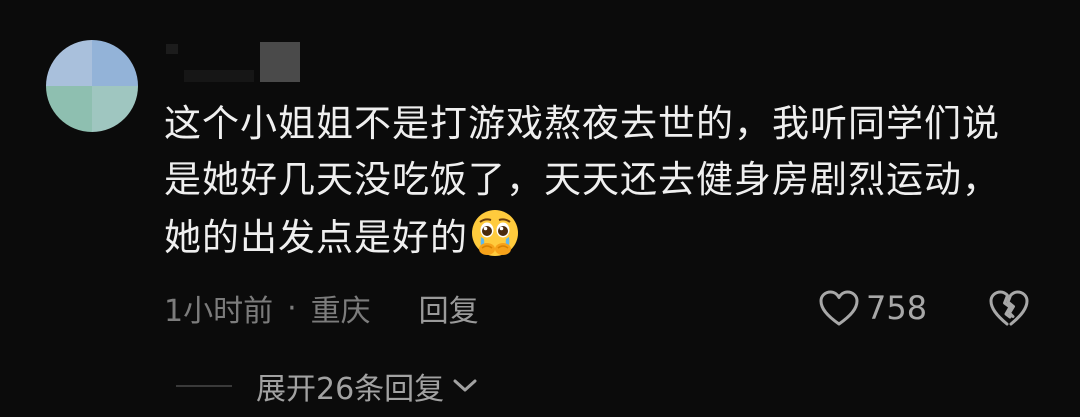 The width and height of the screenshot is (1080, 417). Describe the element at coordinates (449, 308) in the screenshot. I see `reply-button: 回复` at that location.